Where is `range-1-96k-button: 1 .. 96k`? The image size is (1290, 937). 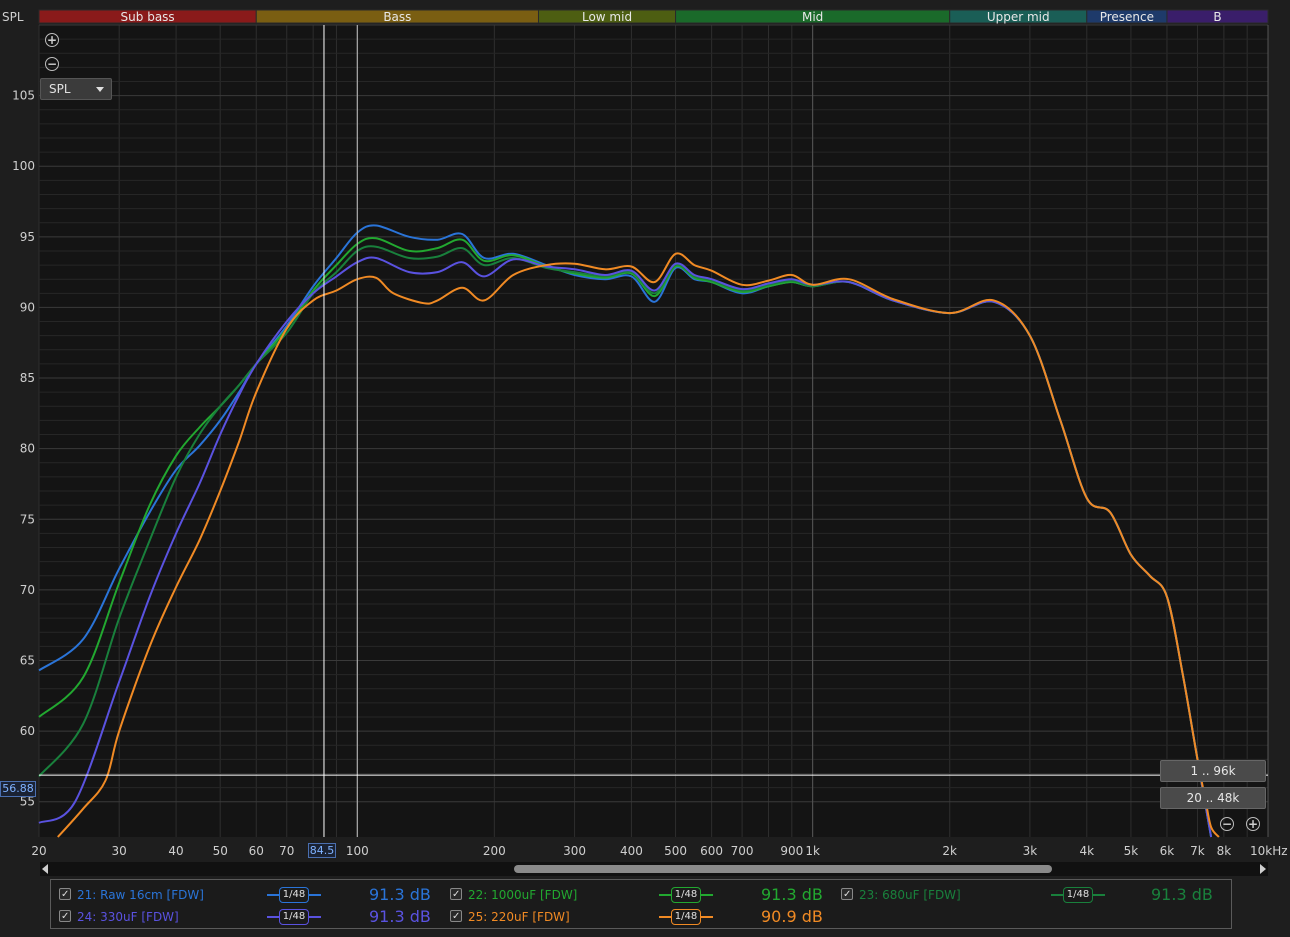
range-1-96k-button: 1 .. 96k is located at coordinates (1213, 771).